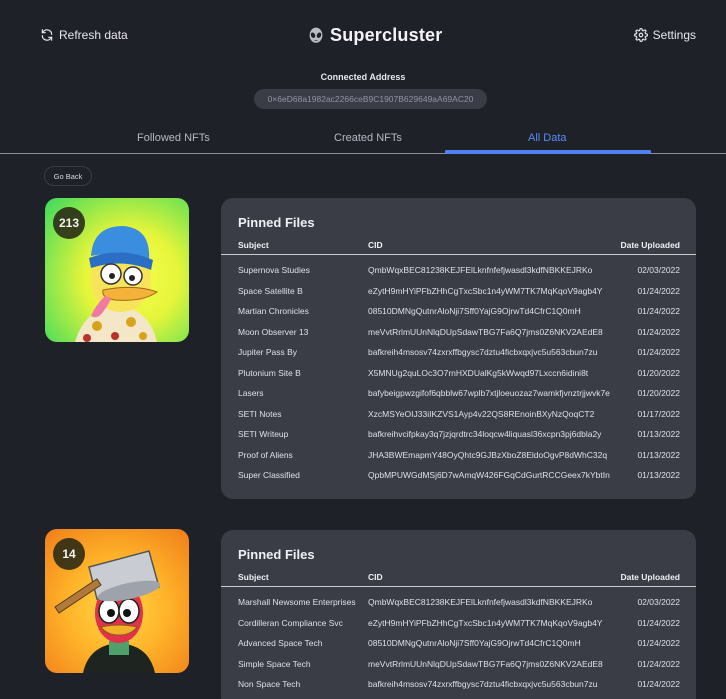  I want to click on tab-bar: Followed NFTs Created NFTs All Data, so click(363, 140).